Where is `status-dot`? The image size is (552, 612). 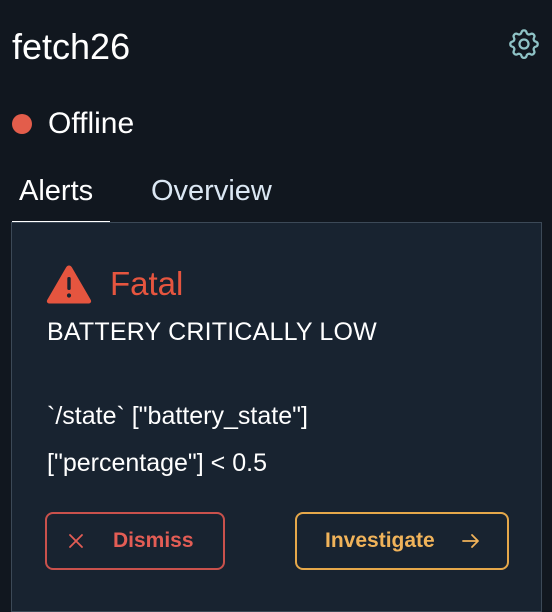
status-dot is located at coordinates (22, 124).